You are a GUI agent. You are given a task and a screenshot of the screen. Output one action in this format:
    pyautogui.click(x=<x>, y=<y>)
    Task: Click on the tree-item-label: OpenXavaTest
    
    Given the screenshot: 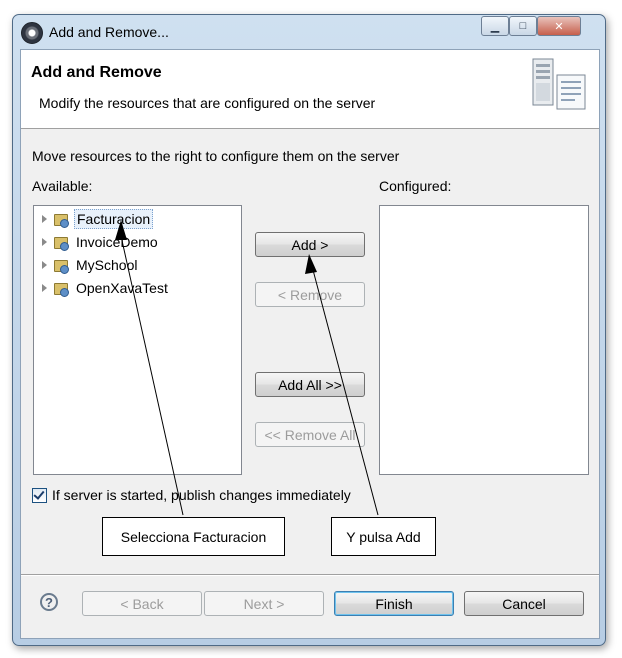 What is the action you would take?
    pyautogui.click(x=122, y=288)
    